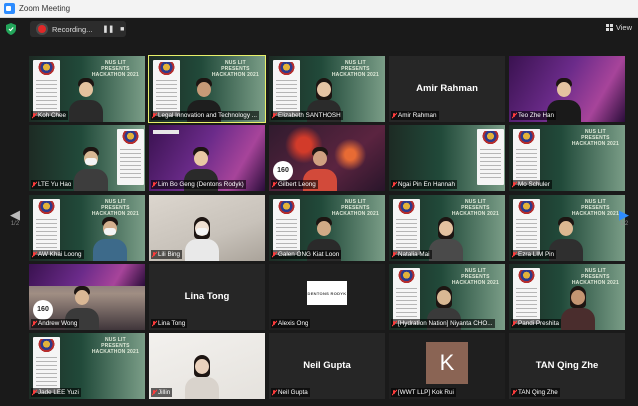 This screenshot has height=406, width=638. I want to click on participant-name-label: Jillin, so click(162, 392).